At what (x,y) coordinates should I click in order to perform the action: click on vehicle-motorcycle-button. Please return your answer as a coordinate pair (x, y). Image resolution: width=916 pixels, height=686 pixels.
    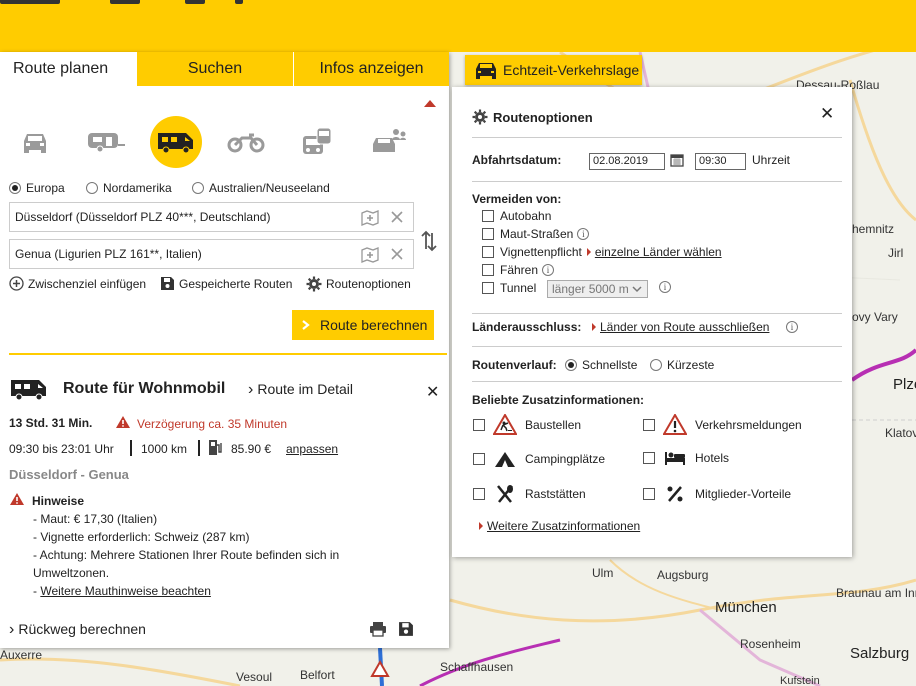
    Looking at the image, I should click on (246, 142).